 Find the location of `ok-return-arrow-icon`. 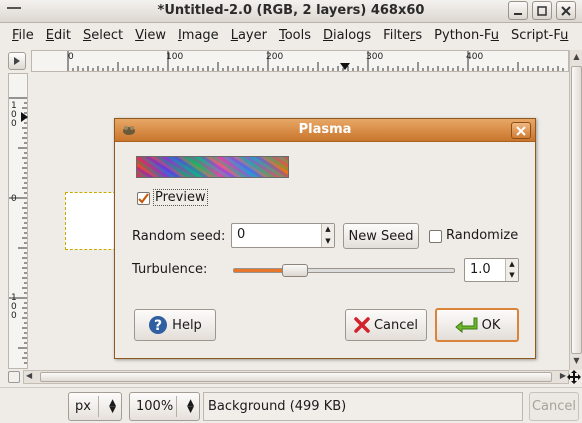

ok-return-arrow-icon is located at coordinates (466, 325).